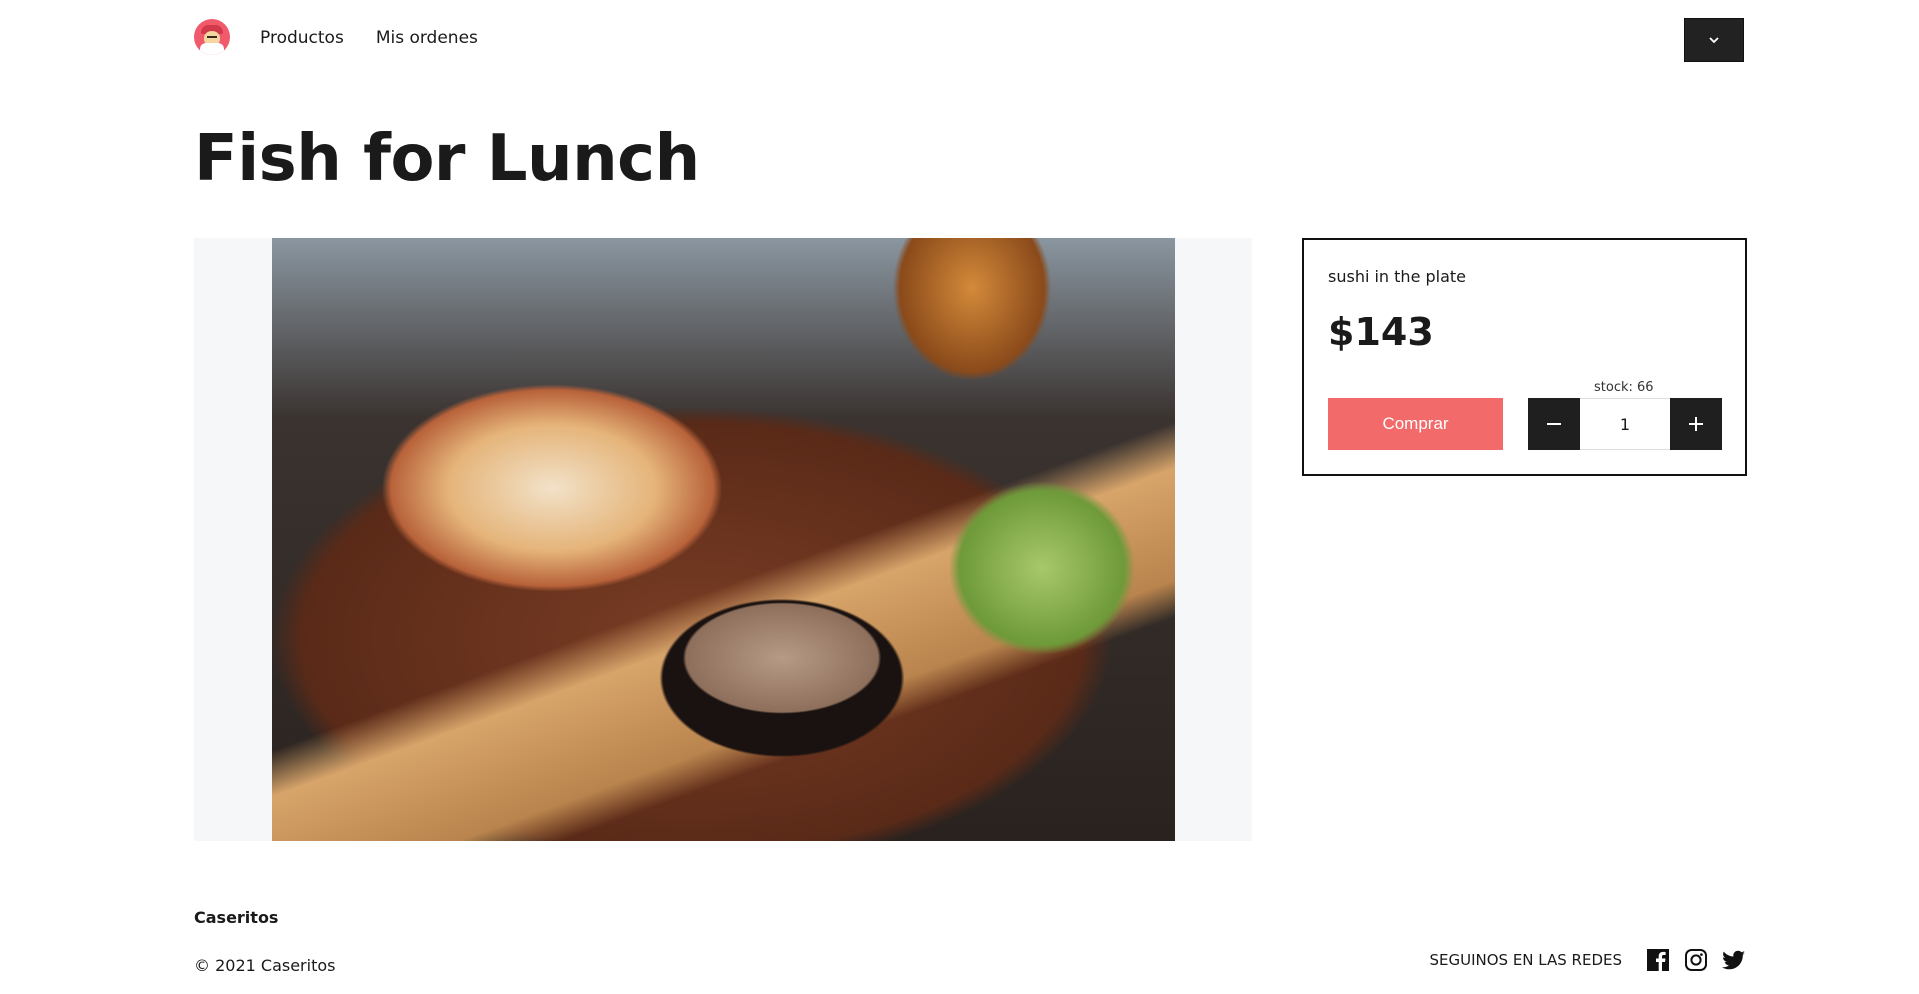 This screenshot has height=994, width=1919. I want to click on user-menu-button, so click(1714, 40).